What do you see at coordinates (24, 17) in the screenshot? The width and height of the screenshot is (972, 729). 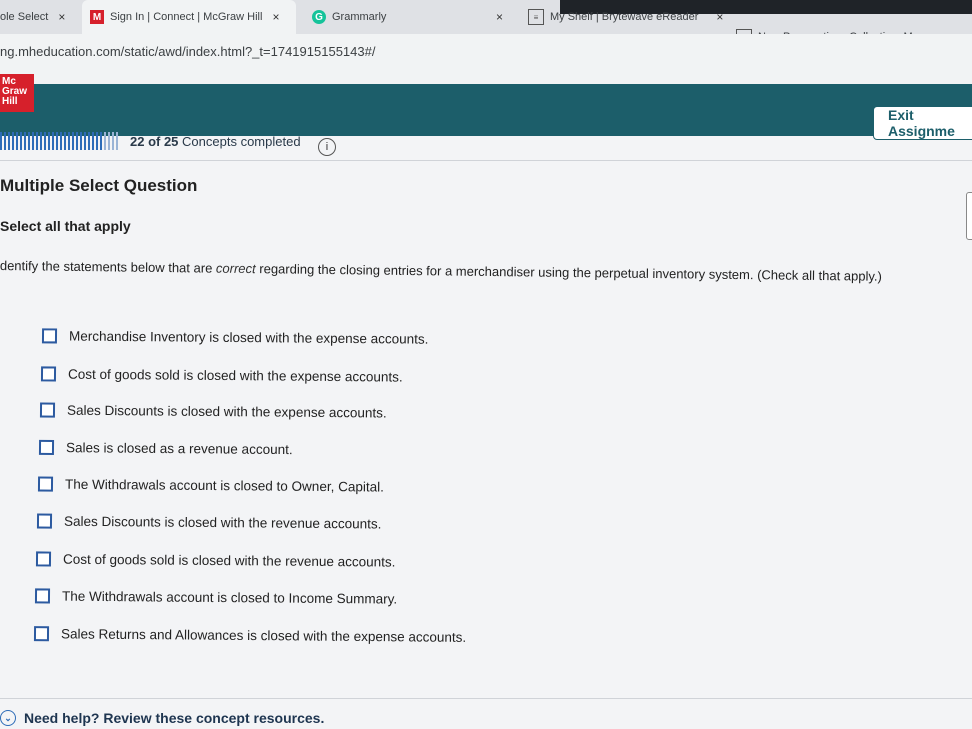 I see `tab-label: ole Select` at bounding box center [24, 17].